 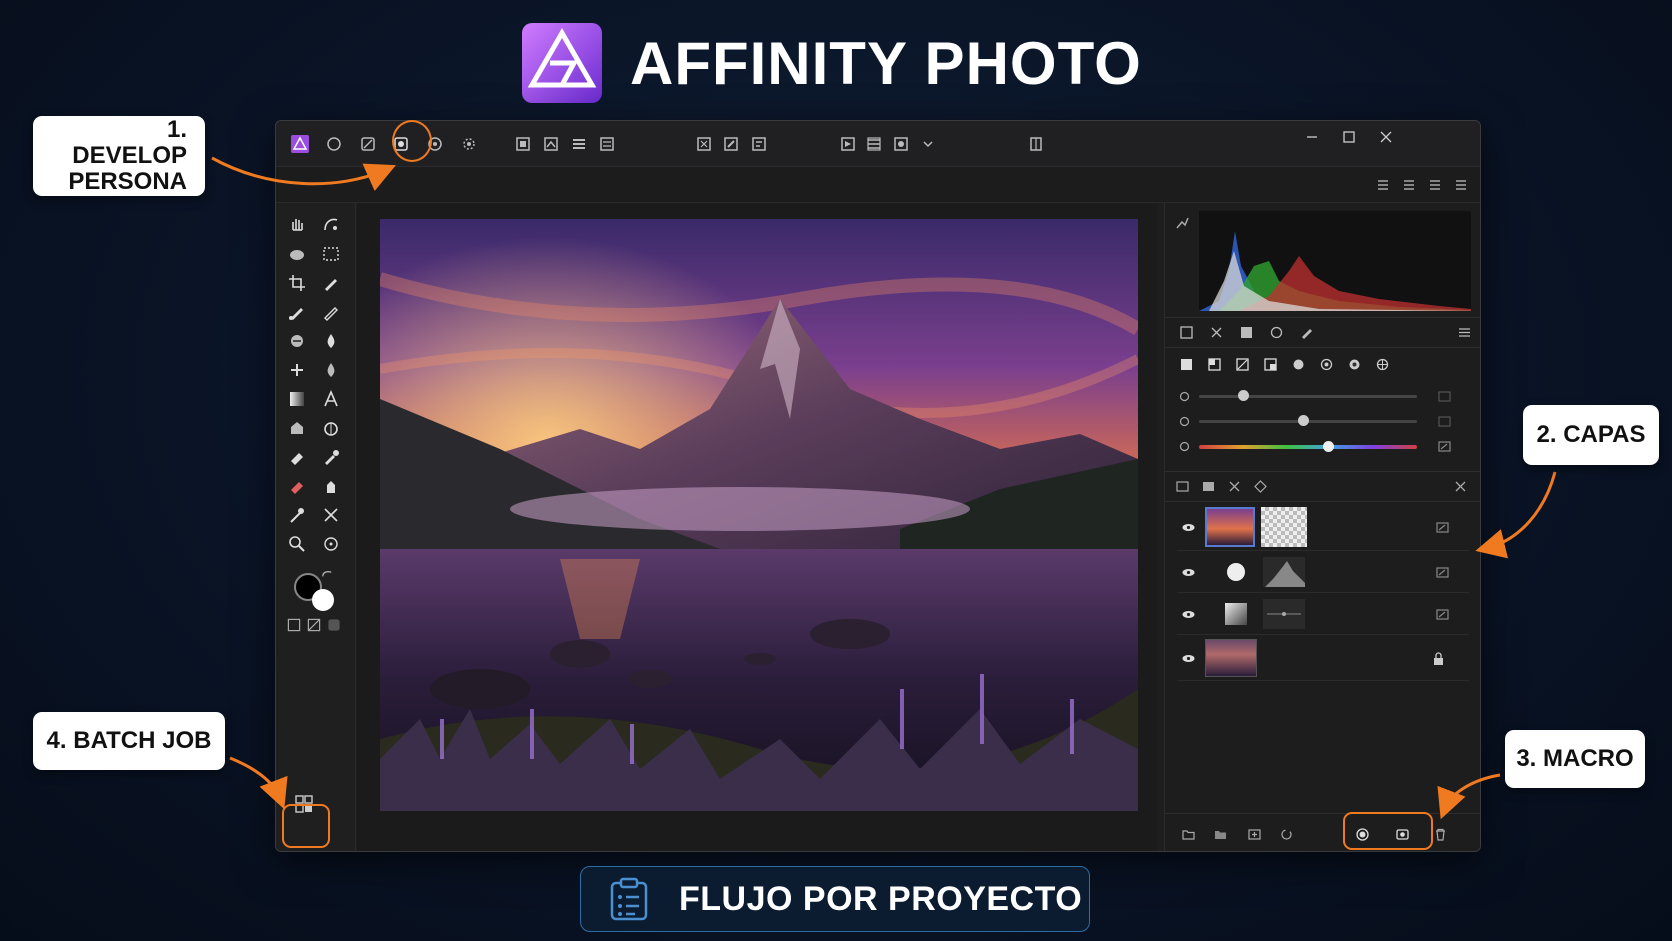 What do you see at coordinates (881, 898) in the screenshot?
I see `flujo-label: FLUJO POR PROYECTO` at bounding box center [881, 898].